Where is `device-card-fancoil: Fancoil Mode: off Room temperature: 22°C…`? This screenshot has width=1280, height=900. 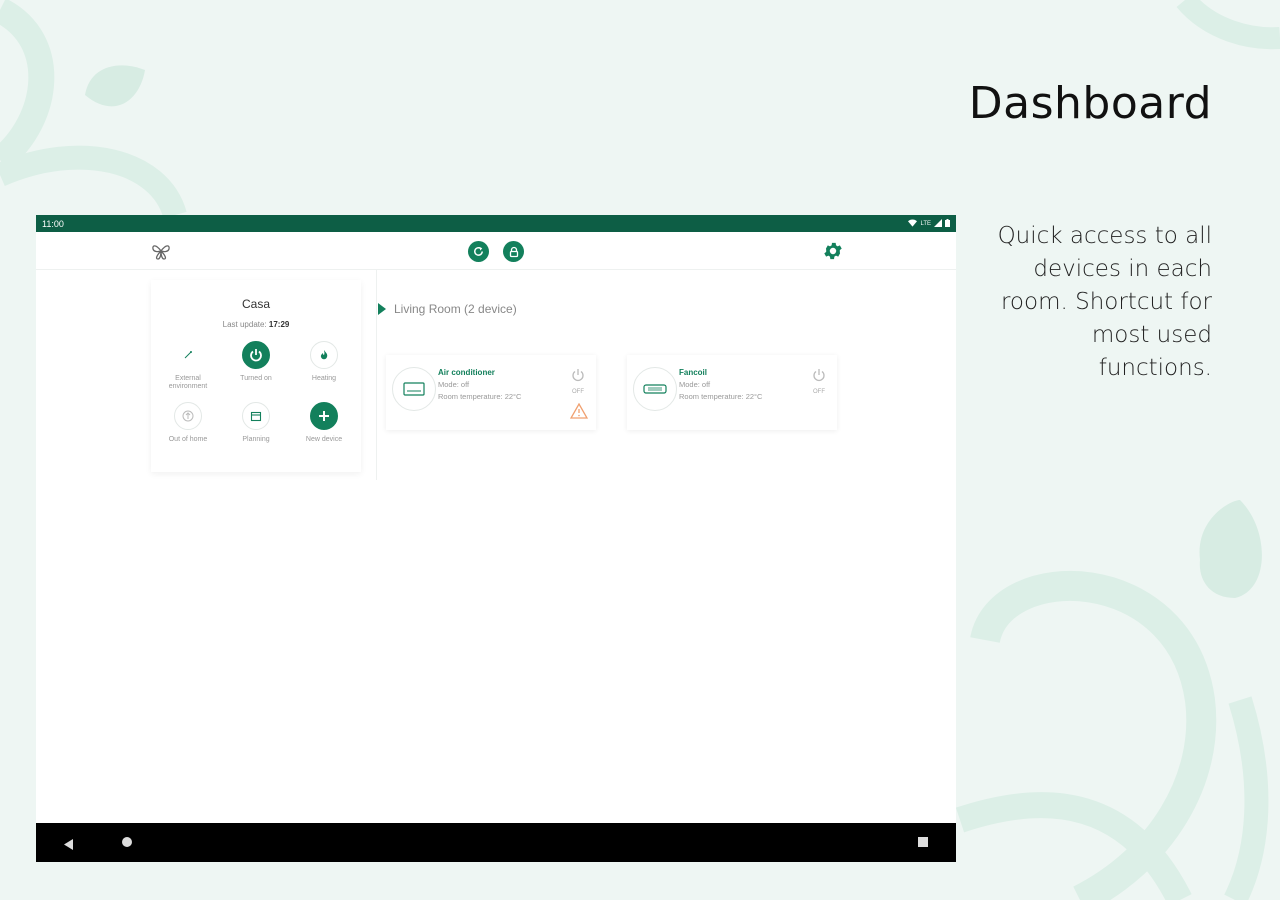 device-card-fancoil: Fancoil Mode: off Room temperature: 22°C… is located at coordinates (732, 392).